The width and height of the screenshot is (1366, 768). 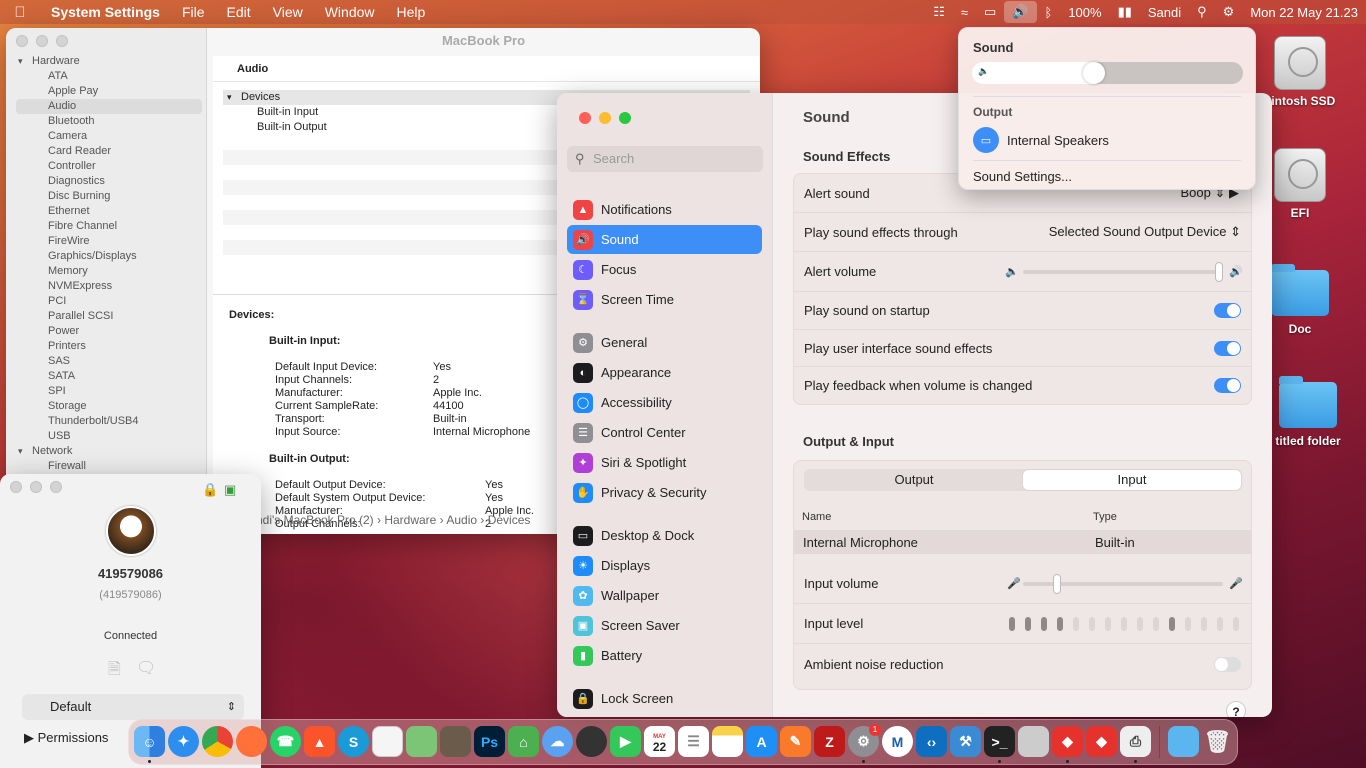 I want to click on chrome-icon, so click(x=217, y=741).